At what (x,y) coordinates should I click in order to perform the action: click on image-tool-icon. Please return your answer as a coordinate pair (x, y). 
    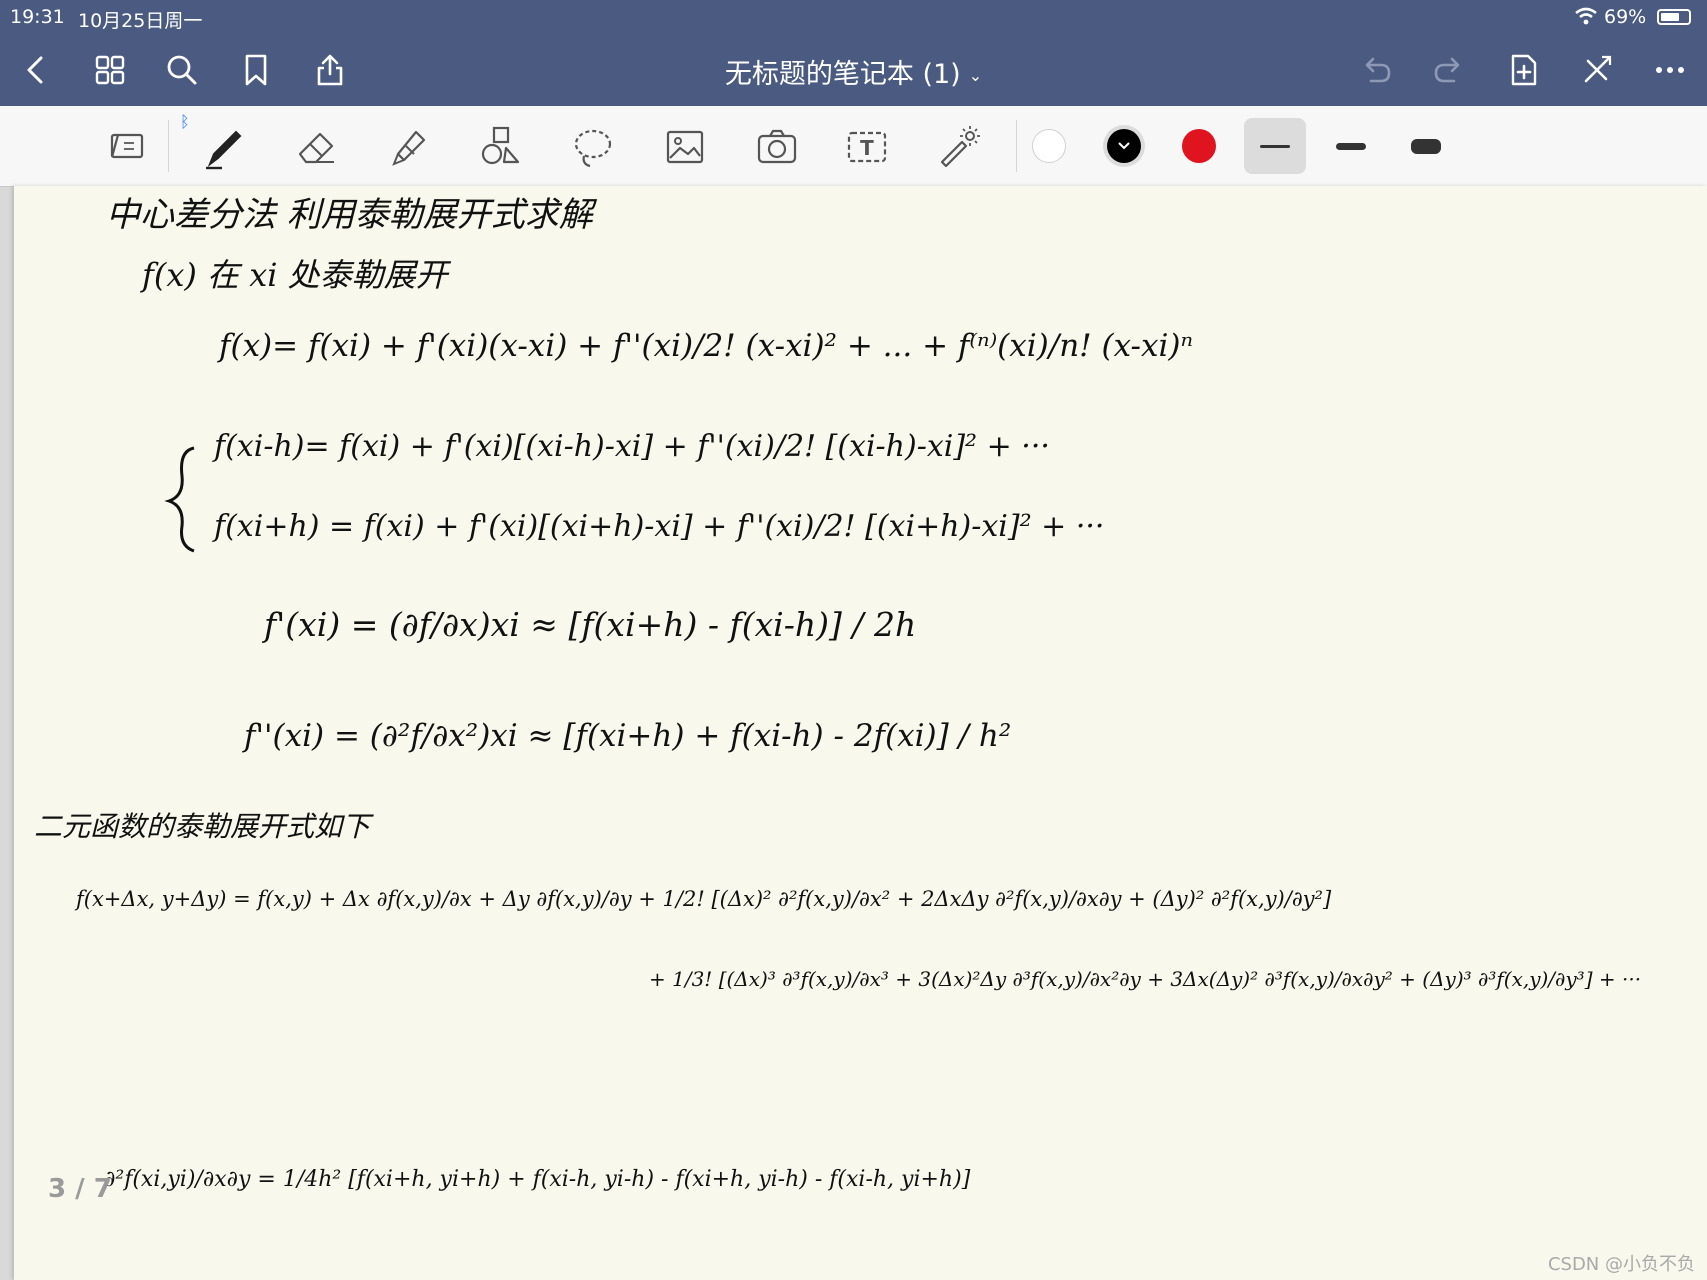
    Looking at the image, I should click on (685, 147).